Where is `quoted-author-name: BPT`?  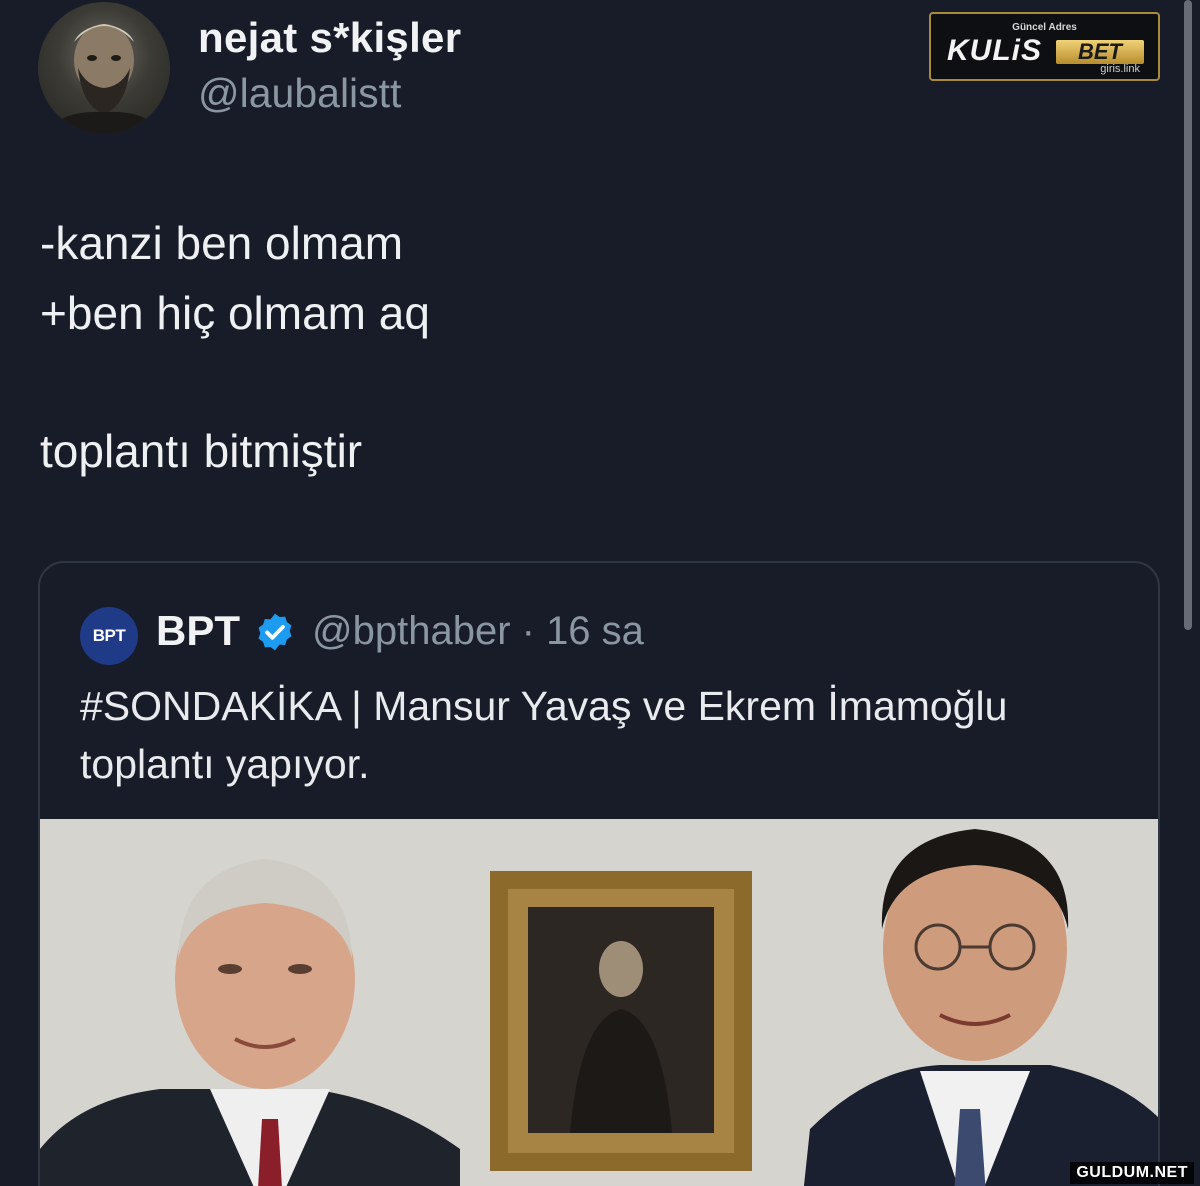
quoted-author-name: BPT is located at coordinates (198, 631).